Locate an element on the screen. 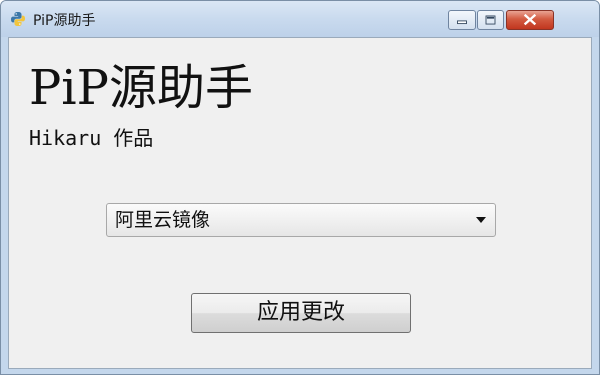  minimize-icon is located at coordinates (462, 22).